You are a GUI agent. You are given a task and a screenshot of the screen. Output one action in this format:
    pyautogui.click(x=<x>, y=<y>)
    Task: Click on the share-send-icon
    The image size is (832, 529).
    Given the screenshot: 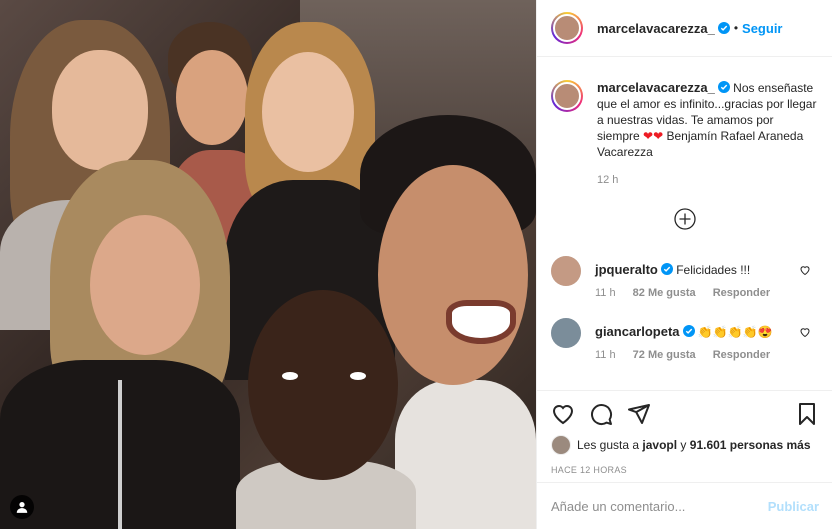 What is the action you would take?
    pyautogui.click(x=639, y=414)
    